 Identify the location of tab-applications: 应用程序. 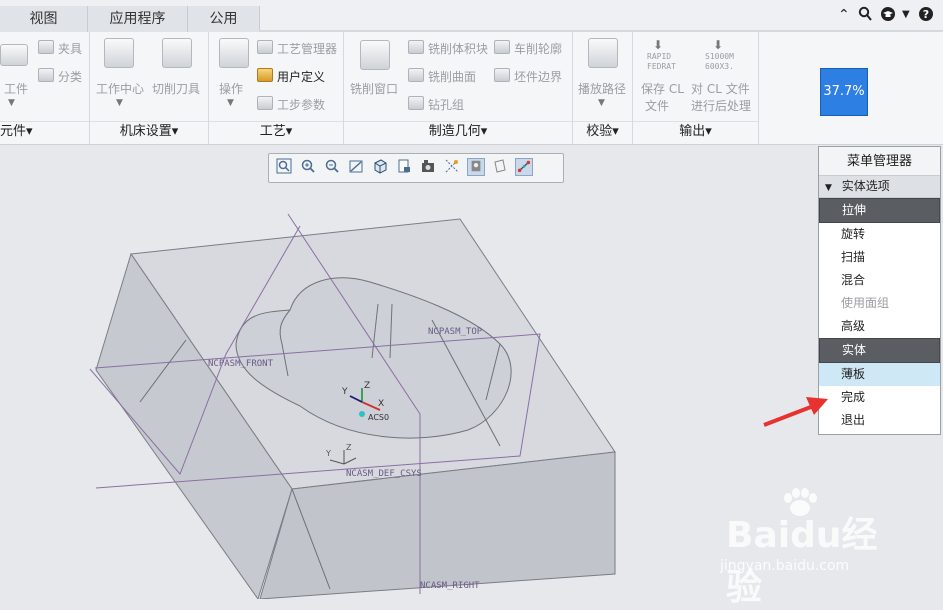
(138, 19).